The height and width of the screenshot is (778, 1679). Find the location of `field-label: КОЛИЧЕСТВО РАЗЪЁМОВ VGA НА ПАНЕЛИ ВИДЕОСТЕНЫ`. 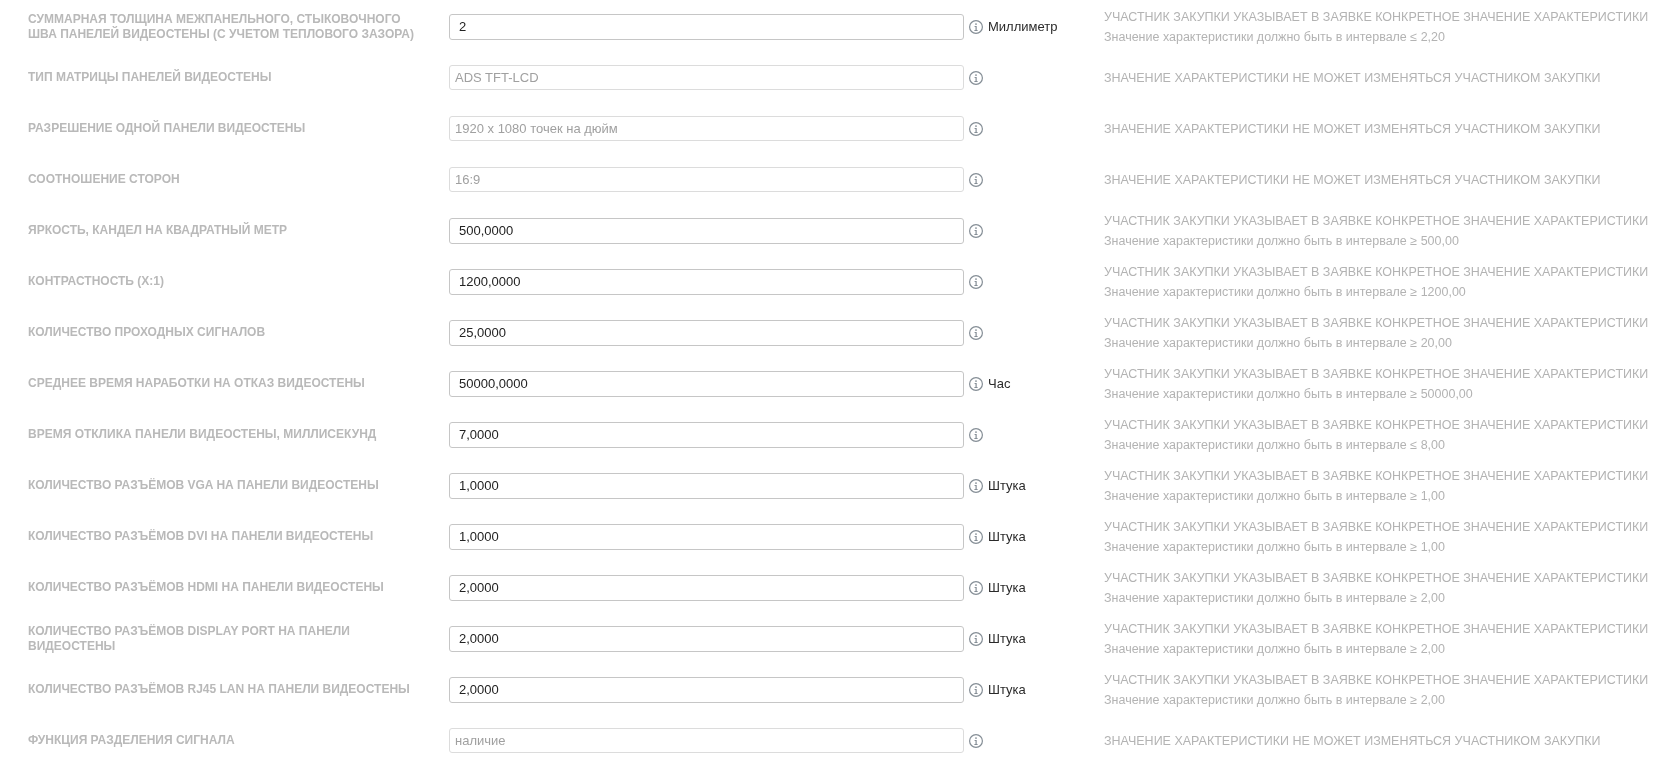

field-label: КОЛИЧЕСТВО РАЗЪЁМОВ VGA НА ПАНЕЛИ ВИДЕОСТЕНЫ is located at coordinates (203, 485).